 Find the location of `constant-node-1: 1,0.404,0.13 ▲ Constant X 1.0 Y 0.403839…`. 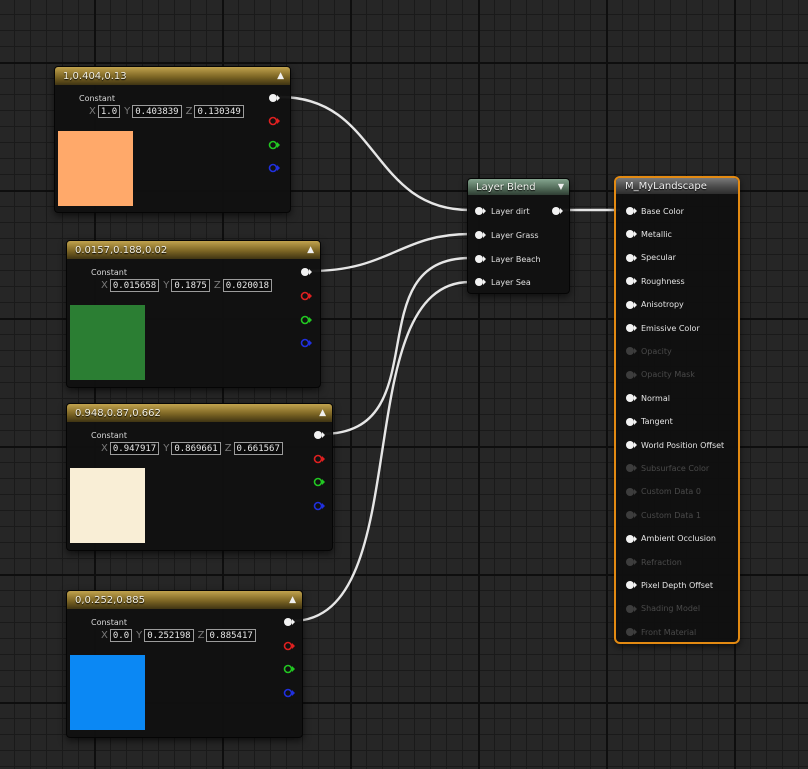

constant-node-1: 1,0.404,0.13 ▲ Constant X 1.0 Y 0.403839… is located at coordinates (172, 139).